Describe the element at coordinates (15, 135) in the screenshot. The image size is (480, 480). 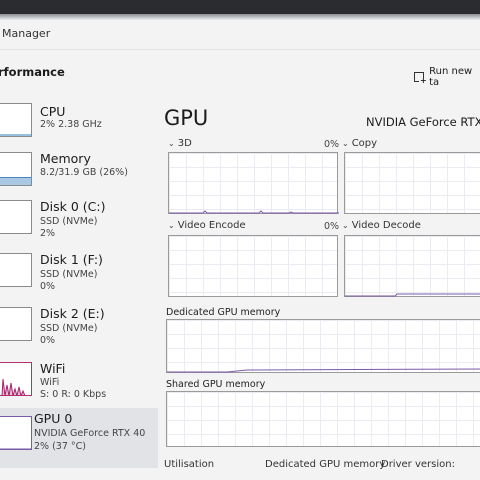
I see `cpu-sparkline` at that location.